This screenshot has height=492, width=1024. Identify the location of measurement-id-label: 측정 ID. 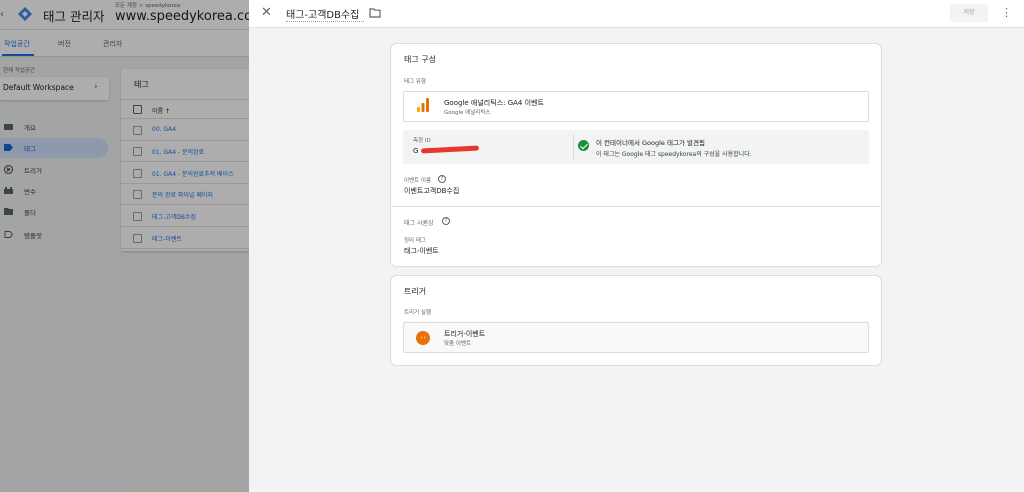
(422, 141).